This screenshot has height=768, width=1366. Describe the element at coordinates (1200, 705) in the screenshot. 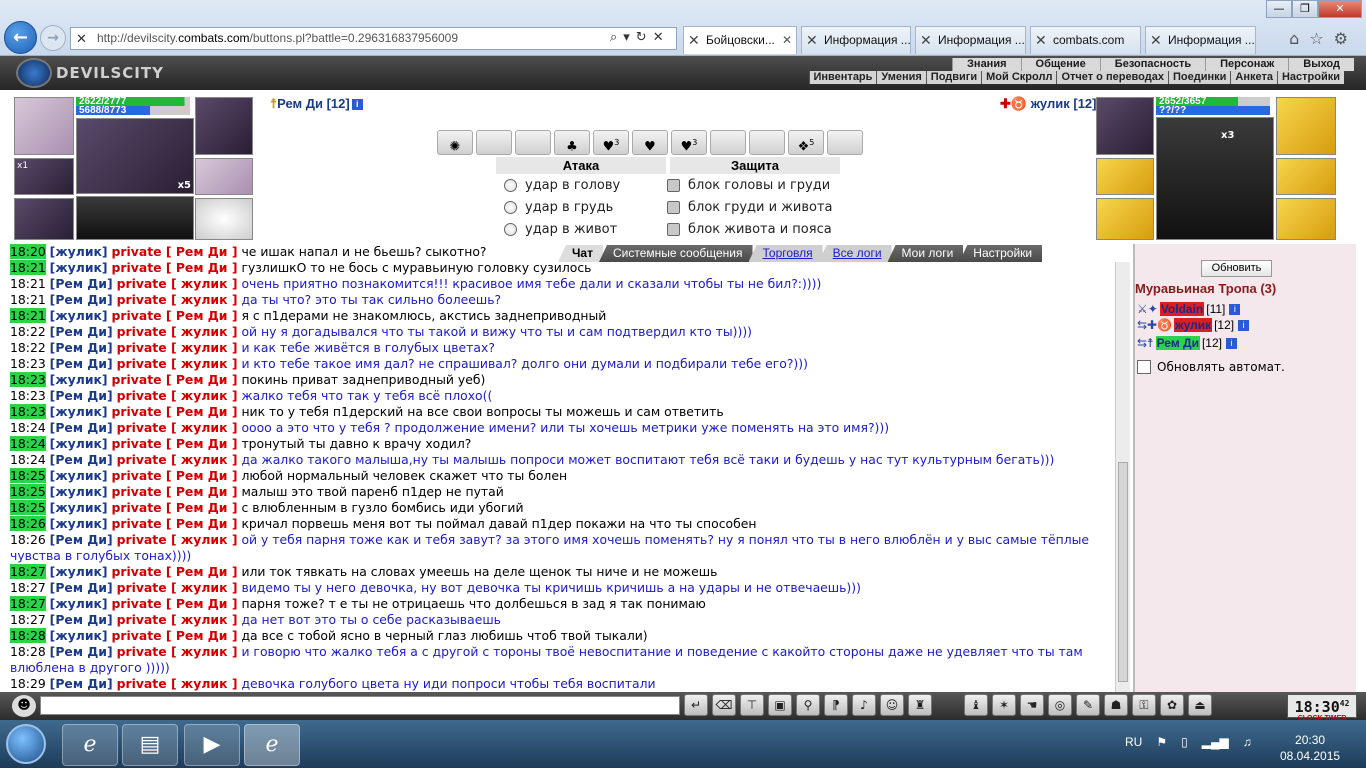

I see `exit-icon: ⏏` at that location.